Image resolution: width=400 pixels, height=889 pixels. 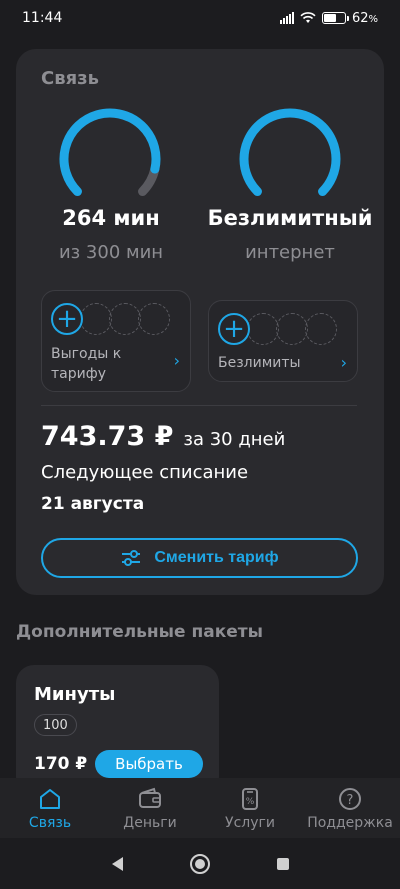 What do you see at coordinates (259, 363) in the screenshot?
I see `unlimited-benefits-label: Безлимиты` at bounding box center [259, 363].